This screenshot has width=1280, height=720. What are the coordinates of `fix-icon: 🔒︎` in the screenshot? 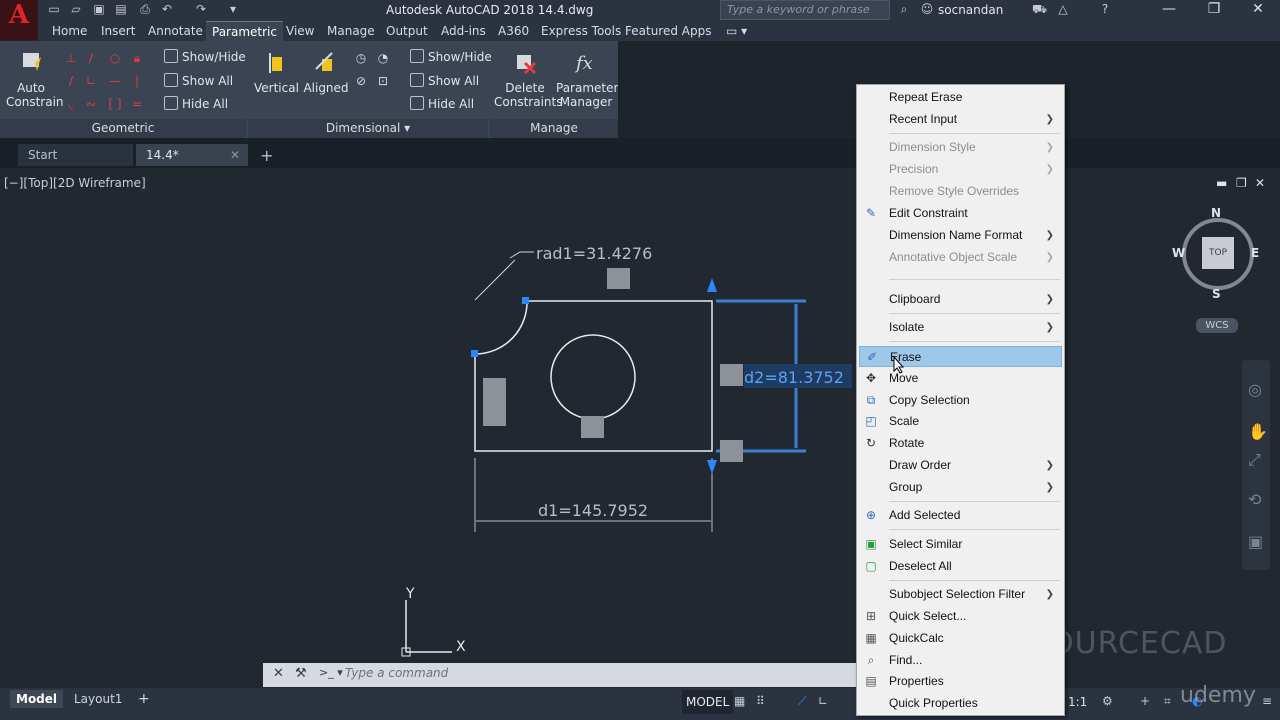 It's located at (137, 58).